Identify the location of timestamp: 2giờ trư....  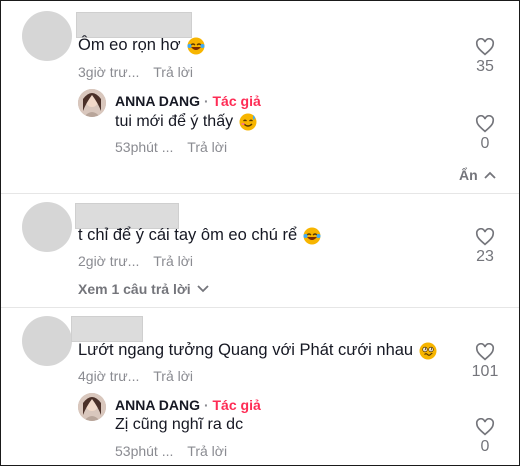
(109, 261).